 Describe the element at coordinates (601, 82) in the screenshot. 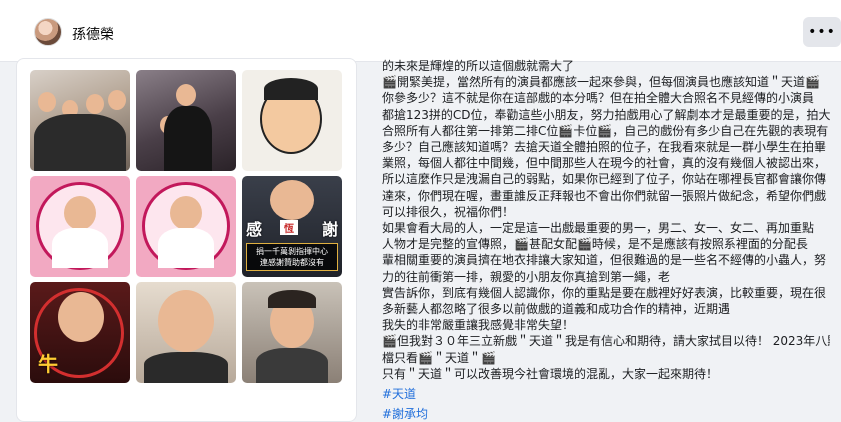

I see `post-line: 🎬開緊美提，當然所有的演員都應該一起來參與，但每個演員也應該知道＂天道🎬` at that location.